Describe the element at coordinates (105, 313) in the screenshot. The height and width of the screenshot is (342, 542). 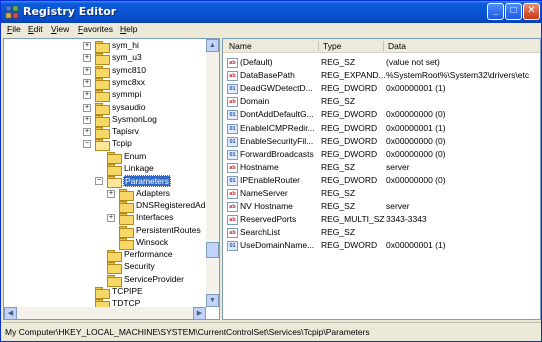
I see `tree-horizontal-scrollbar: ◀ ▶` at that location.